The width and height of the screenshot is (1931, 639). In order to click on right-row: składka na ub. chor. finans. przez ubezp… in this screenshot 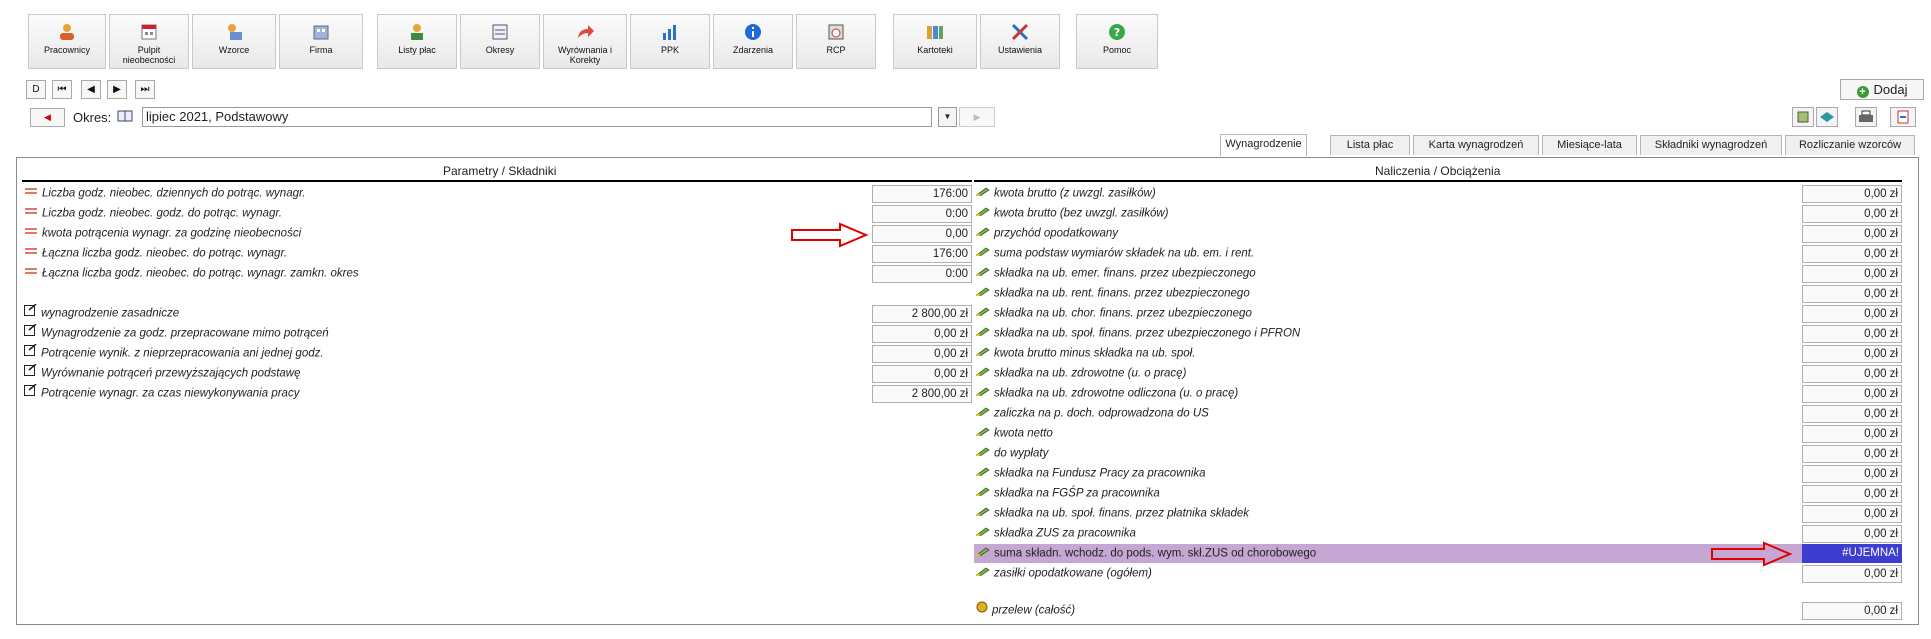, I will do `click(1114, 313)`.